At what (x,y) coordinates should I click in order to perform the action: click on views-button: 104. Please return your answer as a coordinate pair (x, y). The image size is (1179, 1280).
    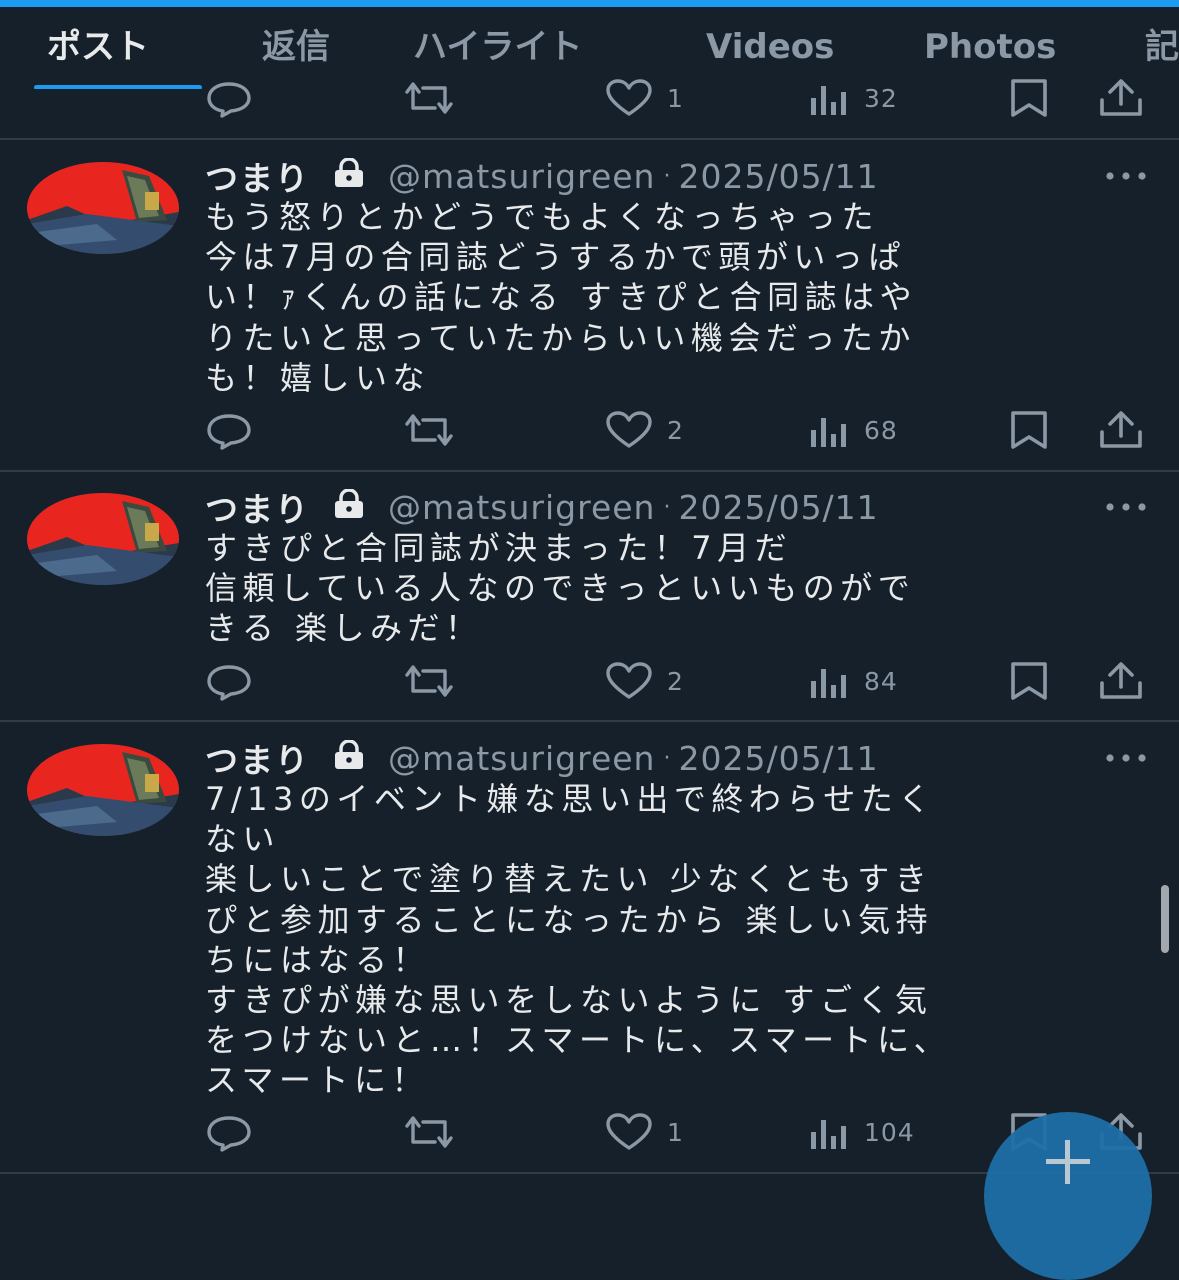
    Looking at the image, I should click on (861, 1132).